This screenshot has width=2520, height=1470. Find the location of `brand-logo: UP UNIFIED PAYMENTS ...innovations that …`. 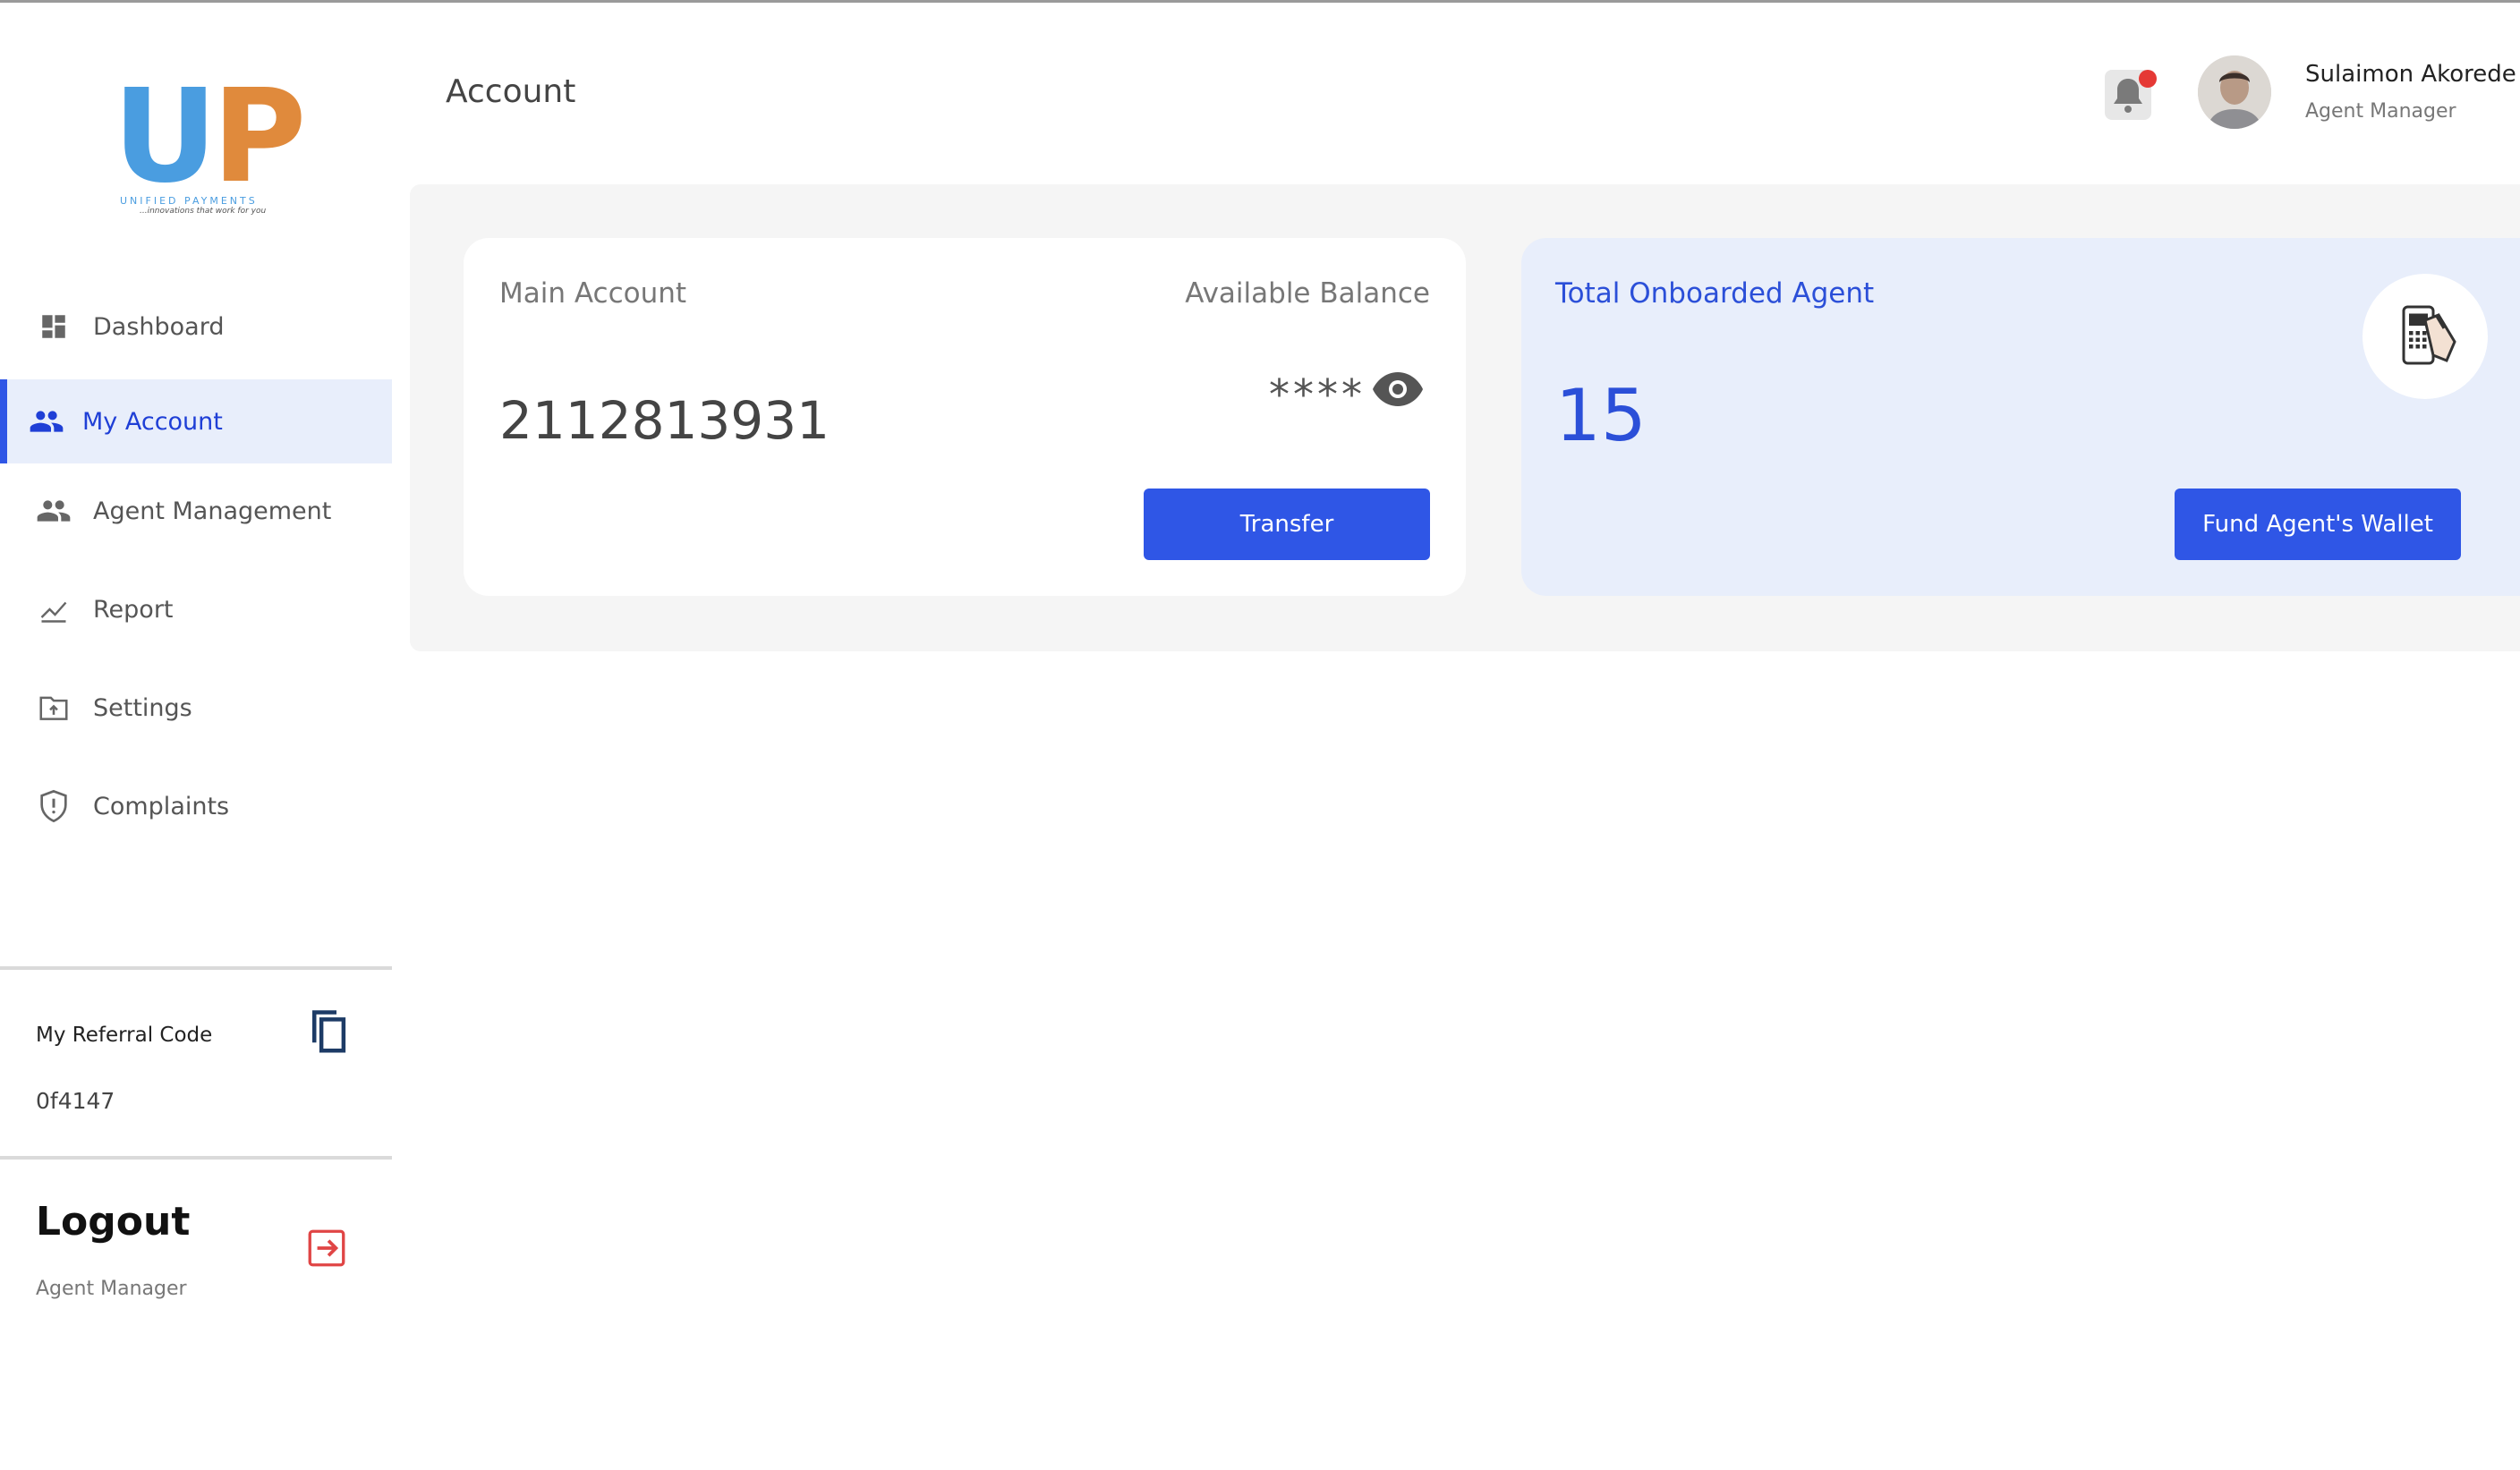

brand-logo: UP UNIFIED PAYMENTS ...innovations that … is located at coordinates (209, 146).